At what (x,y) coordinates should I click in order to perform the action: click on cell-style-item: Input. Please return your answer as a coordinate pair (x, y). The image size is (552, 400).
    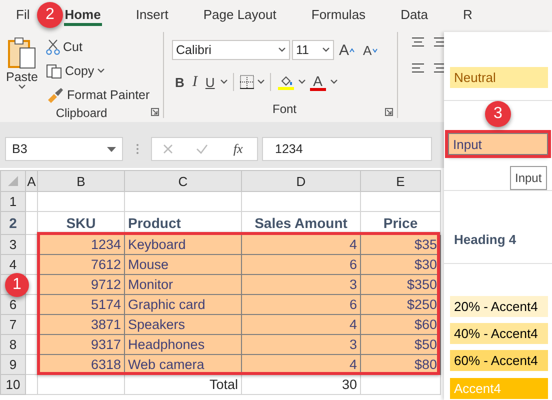
    Looking at the image, I should click on (498, 144).